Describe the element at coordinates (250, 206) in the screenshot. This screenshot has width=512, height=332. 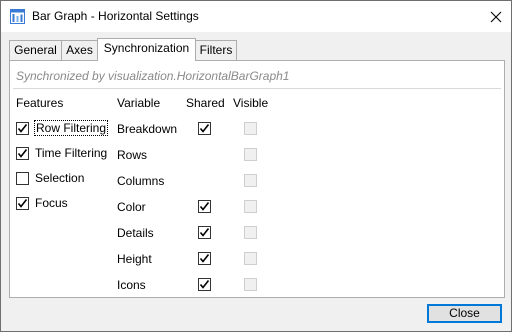
I see `color-visible-checkbox` at that location.